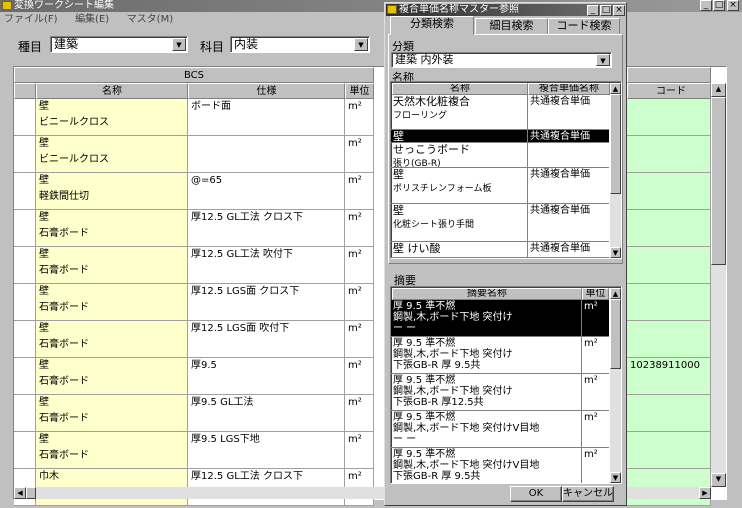 This screenshot has height=508, width=742. I want to click on summary-name-line: 厚 9.5 準不燃, so click(424, 306).